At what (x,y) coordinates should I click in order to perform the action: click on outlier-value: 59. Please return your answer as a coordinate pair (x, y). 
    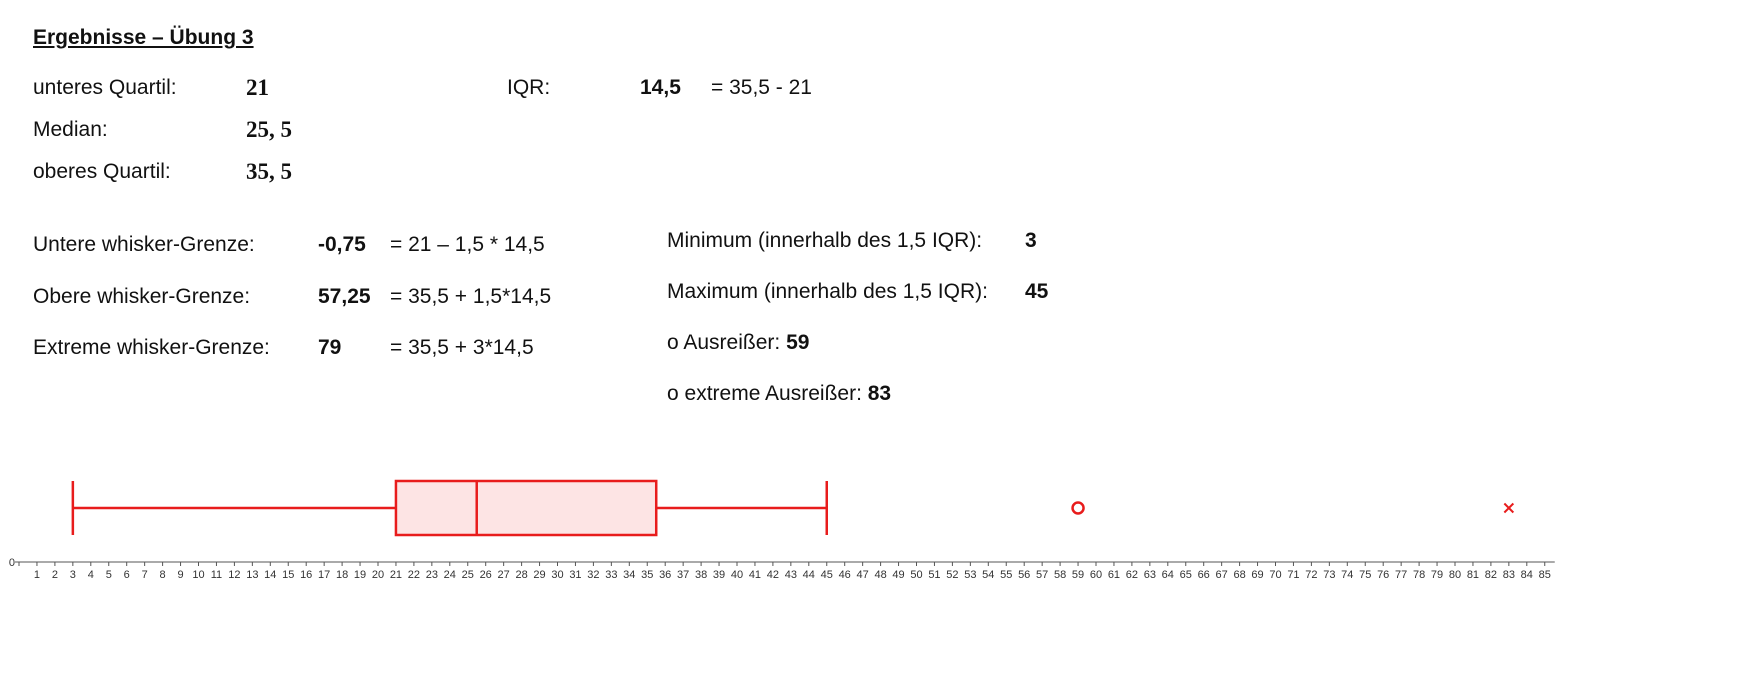
    Looking at the image, I should click on (798, 342).